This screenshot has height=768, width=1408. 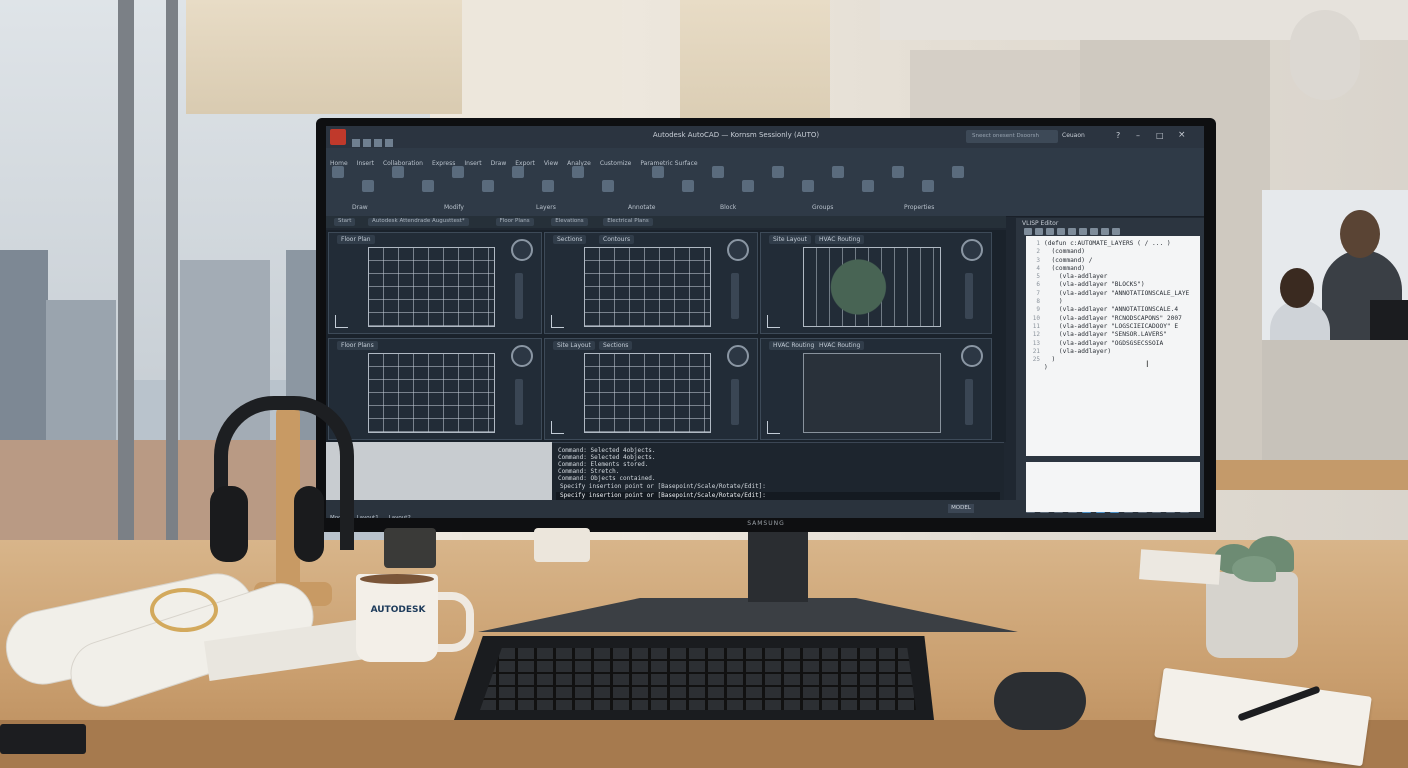 What do you see at coordinates (548, 186) in the screenshot?
I see `mirror-icon` at bounding box center [548, 186].